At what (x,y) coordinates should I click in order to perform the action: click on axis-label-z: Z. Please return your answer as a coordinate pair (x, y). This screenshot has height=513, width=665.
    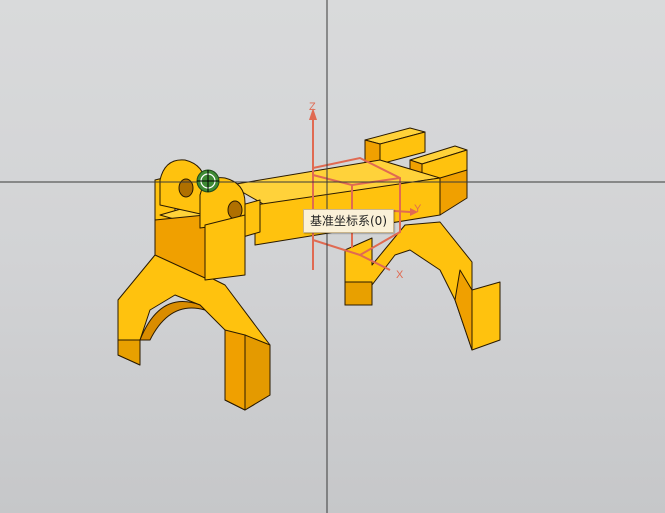
    Looking at the image, I should click on (312, 107).